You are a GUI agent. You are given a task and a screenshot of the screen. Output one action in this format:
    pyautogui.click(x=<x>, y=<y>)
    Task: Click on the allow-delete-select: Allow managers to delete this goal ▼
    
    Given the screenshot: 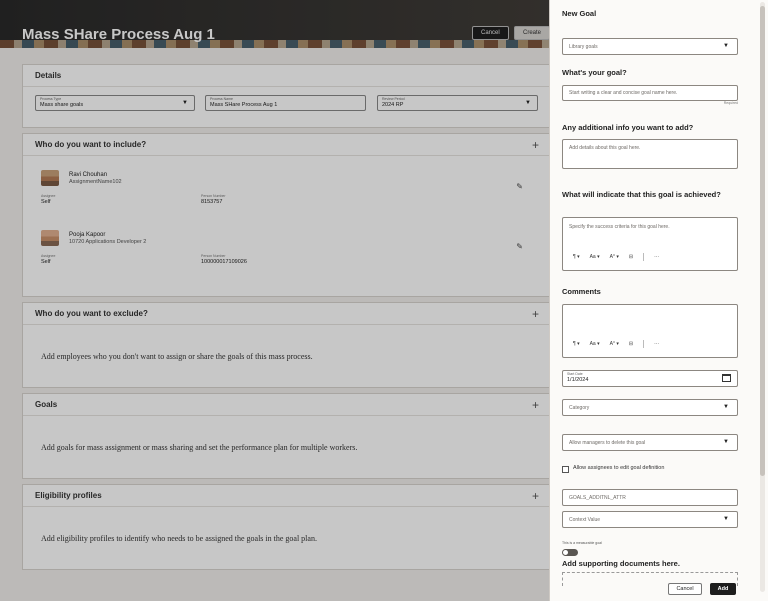 What is the action you would take?
    pyautogui.click(x=650, y=442)
    